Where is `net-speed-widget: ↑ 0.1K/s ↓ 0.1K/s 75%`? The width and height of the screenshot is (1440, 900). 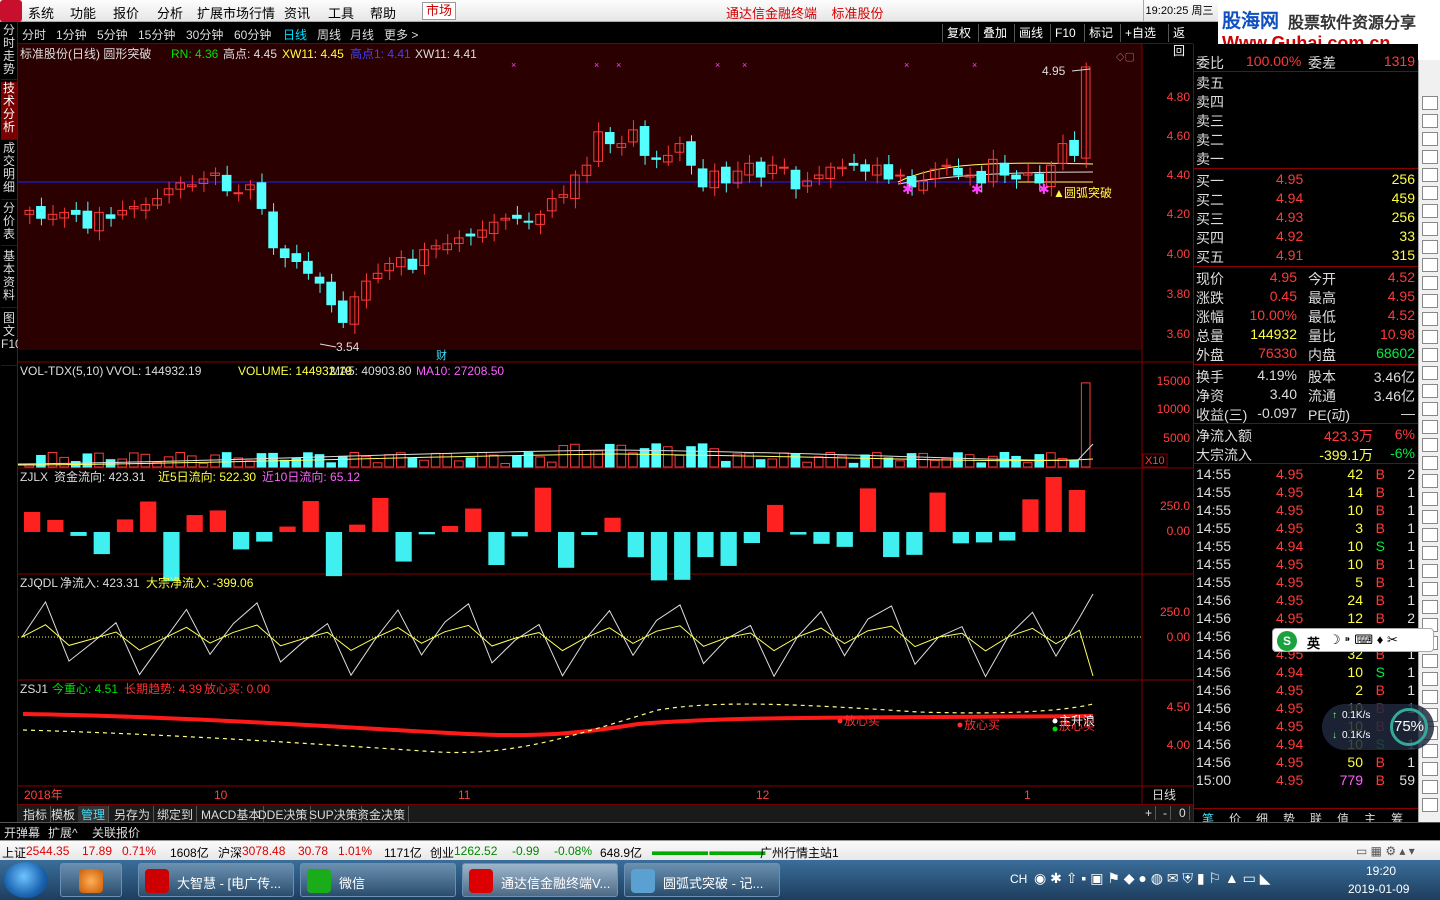 net-speed-widget: ↑ 0.1K/s ↓ 0.1K/s 75% is located at coordinates (1378, 727).